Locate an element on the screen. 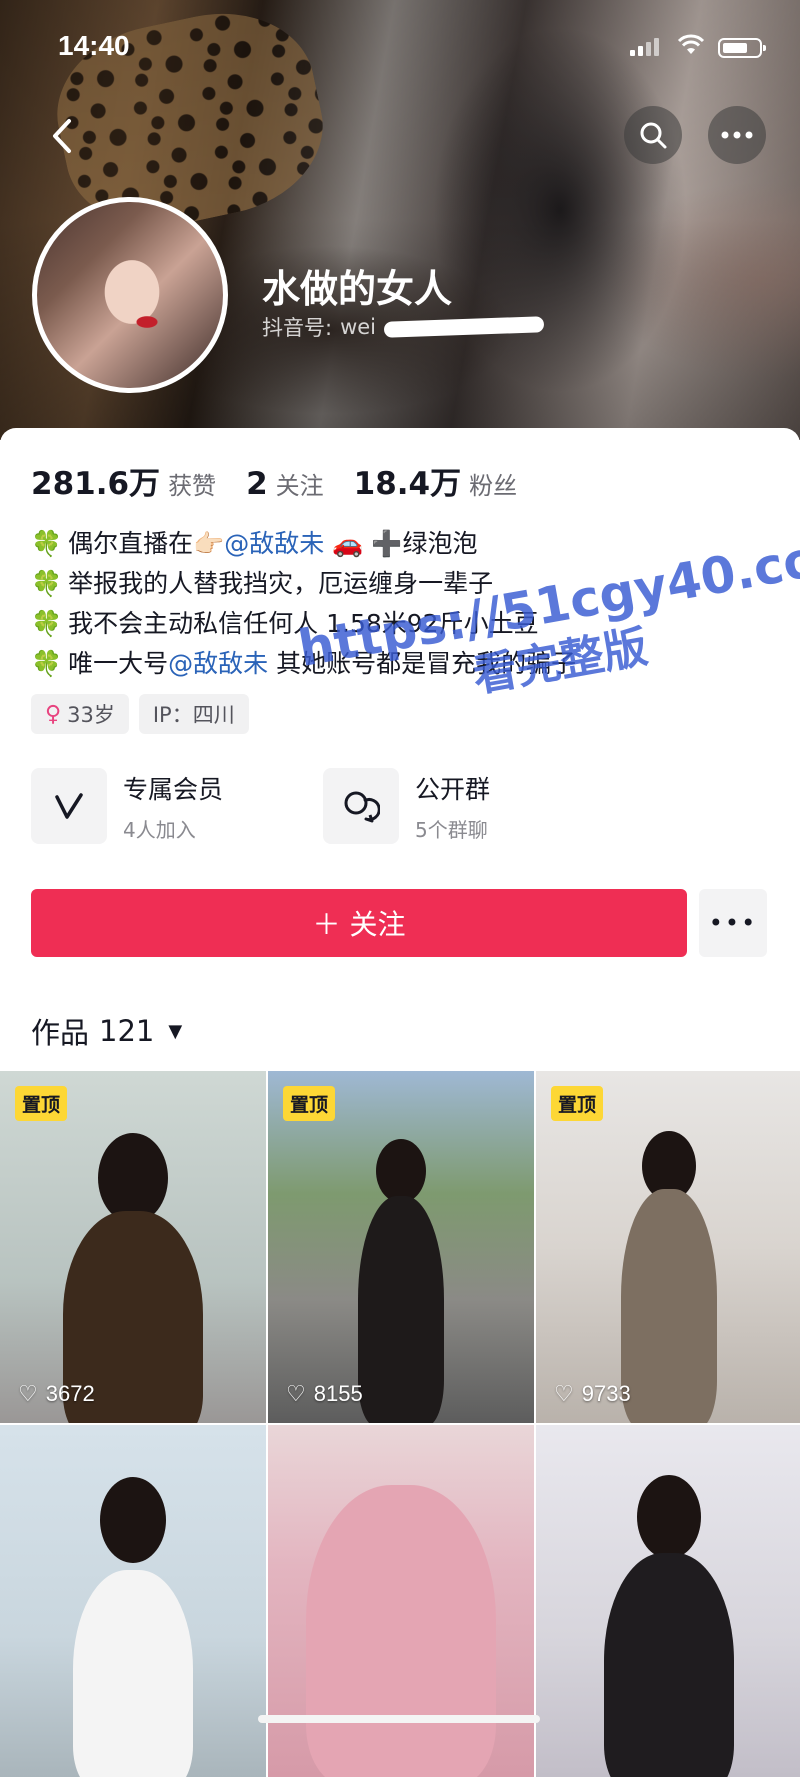  douyin-id: 抖音号: wei is located at coordinates (403, 327).